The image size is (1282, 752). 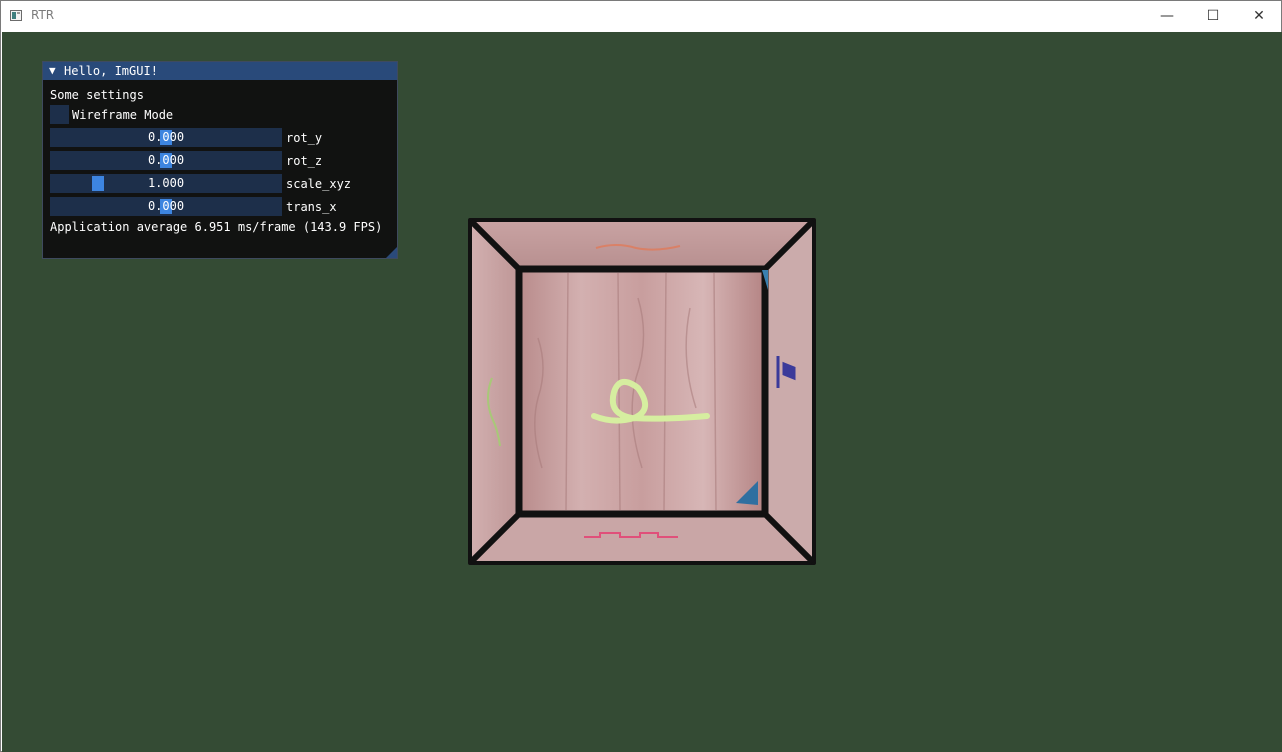 What do you see at coordinates (642, 539) in the screenshot?
I see `crate-bottom-face` at bounding box center [642, 539].